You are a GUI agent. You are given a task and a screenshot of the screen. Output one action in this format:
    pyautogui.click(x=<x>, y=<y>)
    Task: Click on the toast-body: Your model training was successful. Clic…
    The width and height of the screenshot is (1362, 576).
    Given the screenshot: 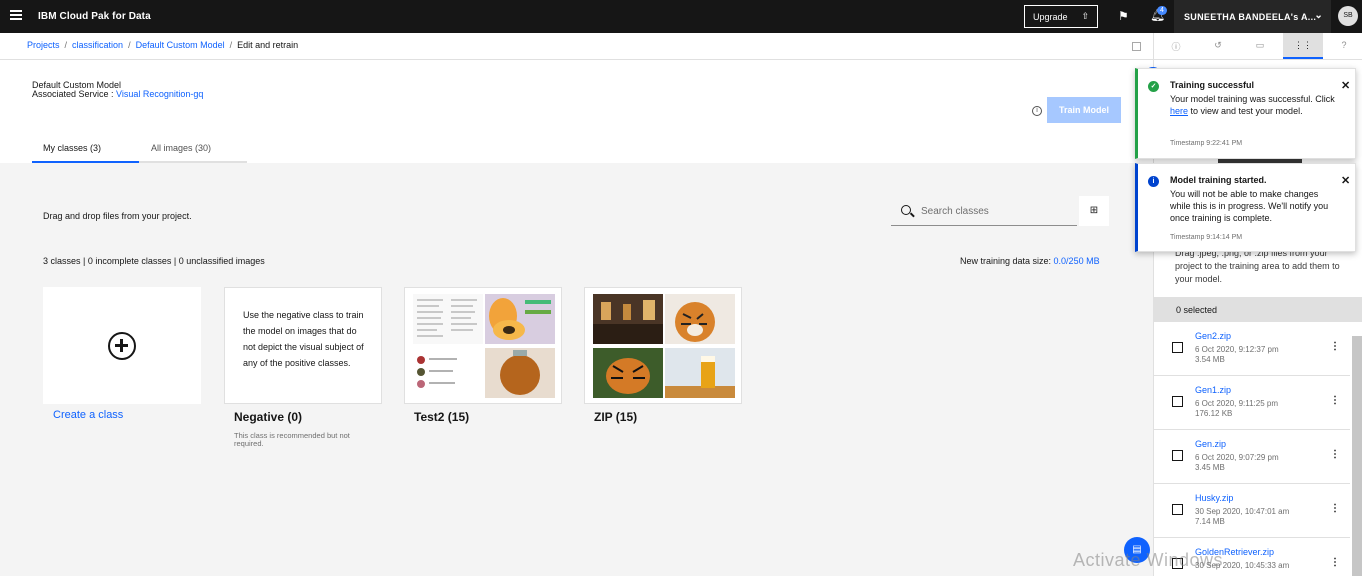 What is the action you would take?
    pyautogui.click(x=1255, y=105)
    